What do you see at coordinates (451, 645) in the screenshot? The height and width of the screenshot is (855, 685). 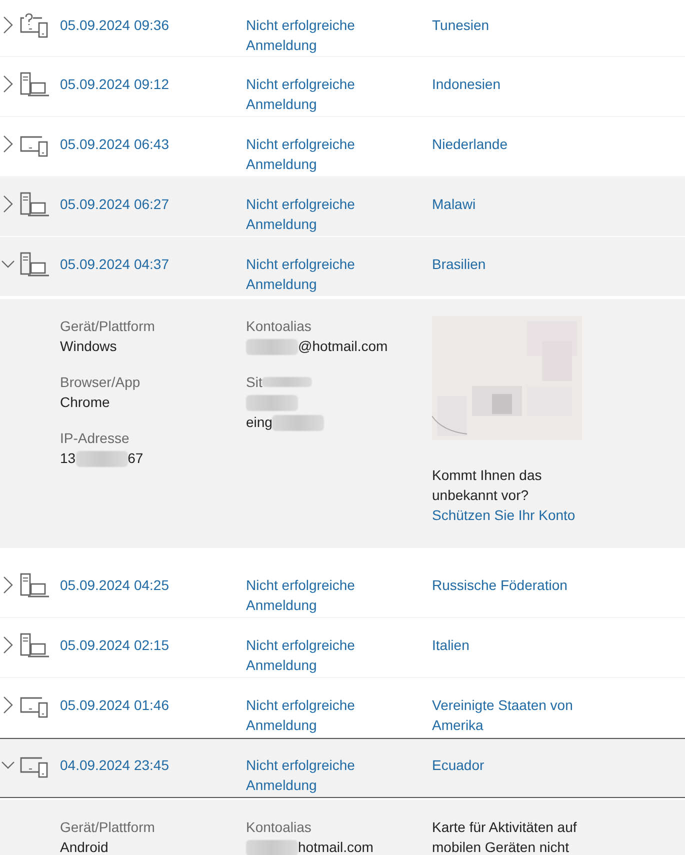 I see `activity-country: Italien` at bounding box center [451, 645].